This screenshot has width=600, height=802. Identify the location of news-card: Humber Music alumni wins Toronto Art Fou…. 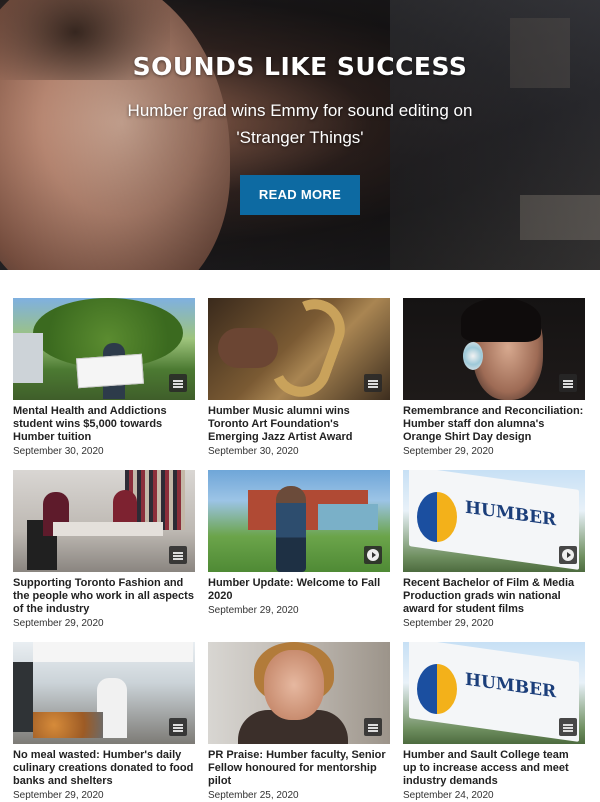
(299, 377).